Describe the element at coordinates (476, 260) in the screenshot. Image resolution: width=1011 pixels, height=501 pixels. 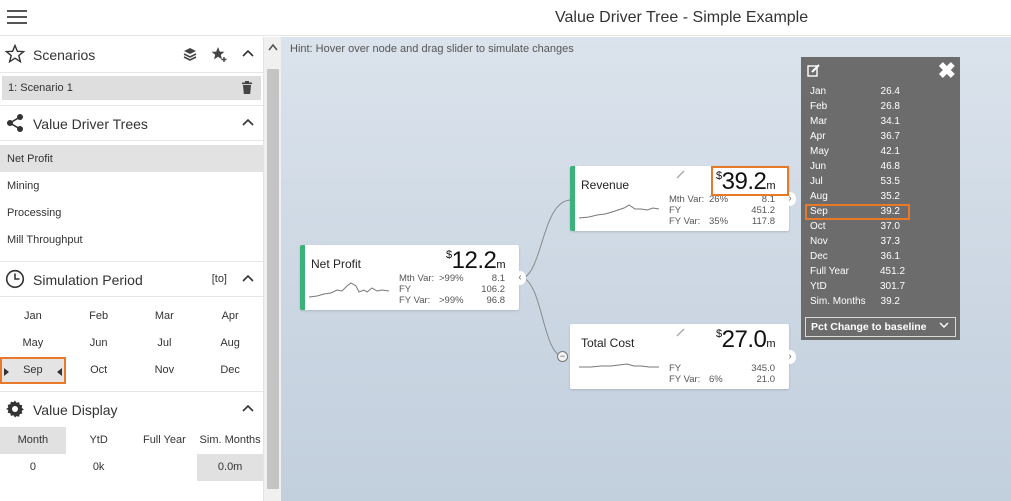
I see `node-value: $12.2m` at that location.